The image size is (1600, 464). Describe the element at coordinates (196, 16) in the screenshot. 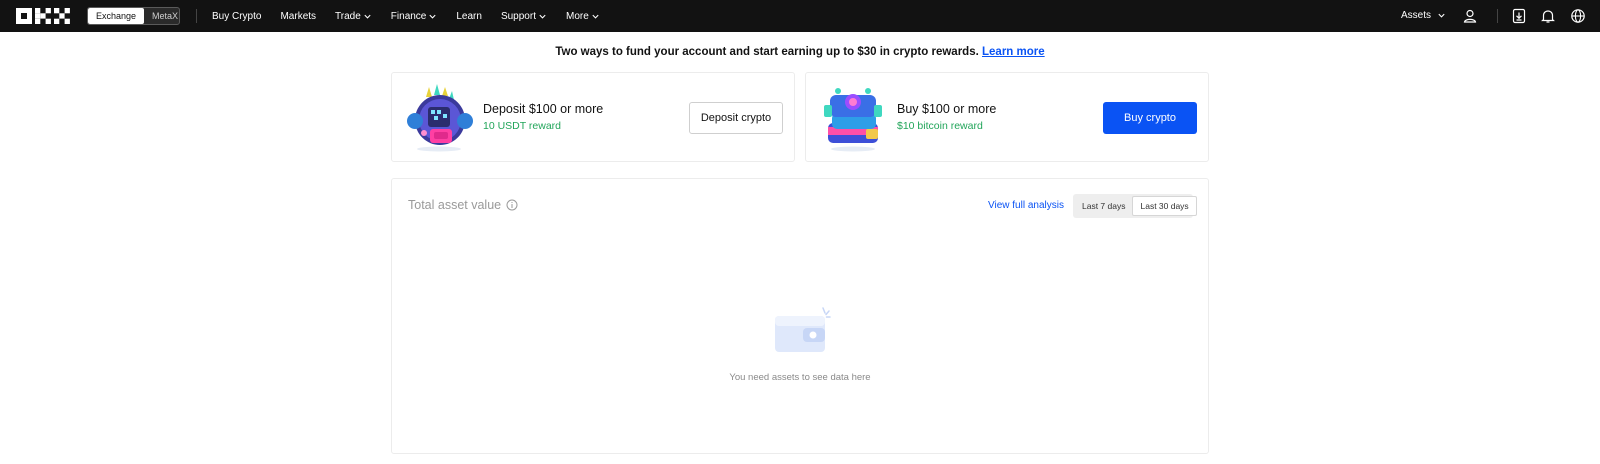

I see `nav-divider` at that location.